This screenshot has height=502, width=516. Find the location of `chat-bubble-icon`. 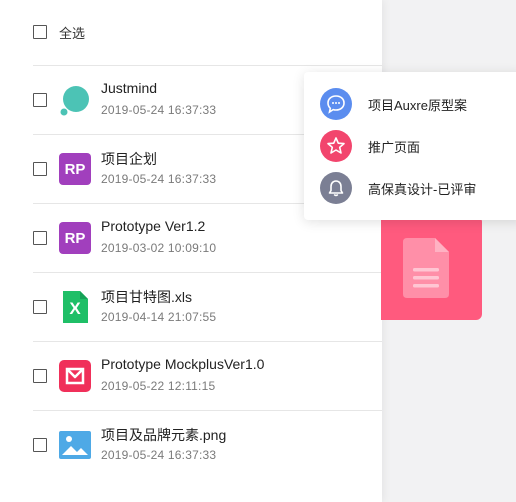

chat-bubble-icon is located at coordinates (336, 104).